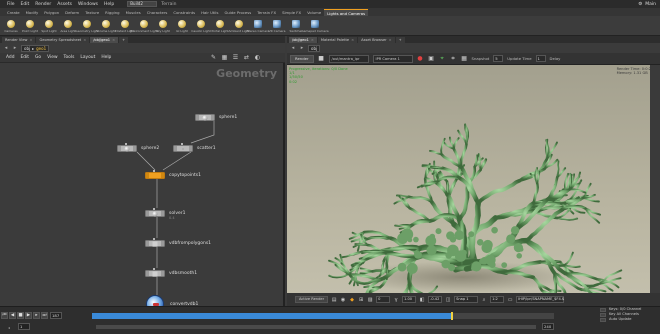 The image size is (660, 334). What do you see at coordinates (13, 12) in the screenshot?
I see `shelf-tab: Create` at bounding box center [13, 12].